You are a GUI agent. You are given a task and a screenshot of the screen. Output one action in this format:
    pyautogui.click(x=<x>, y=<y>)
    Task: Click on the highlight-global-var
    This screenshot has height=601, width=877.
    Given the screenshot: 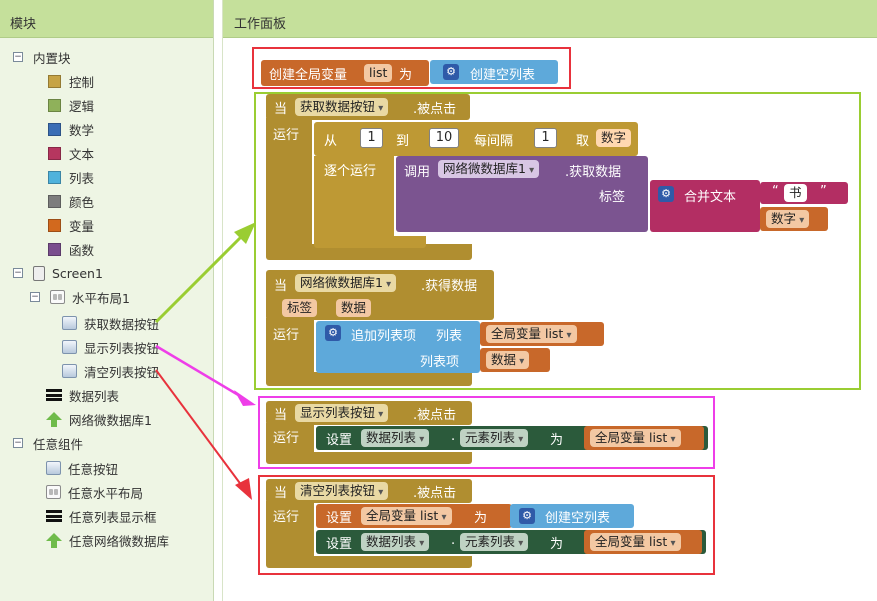 What is the action you would take?
    pyautogui.click(x=411, y=68)
    